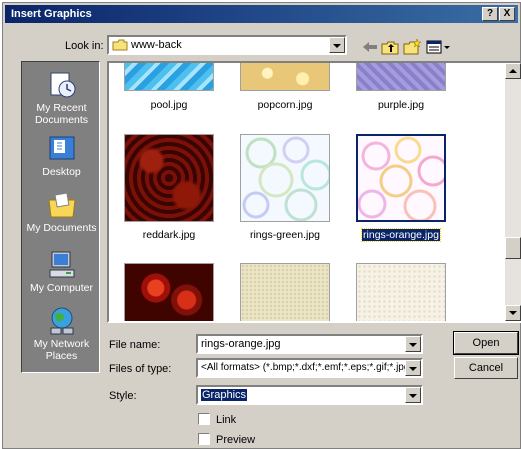 Image resolution: width=521 pixels, height=449 pixels. What do you see at coordinates (61, 228) in the screenshot?
I see `place-label: My Documents` at bounding box center [61, 228].